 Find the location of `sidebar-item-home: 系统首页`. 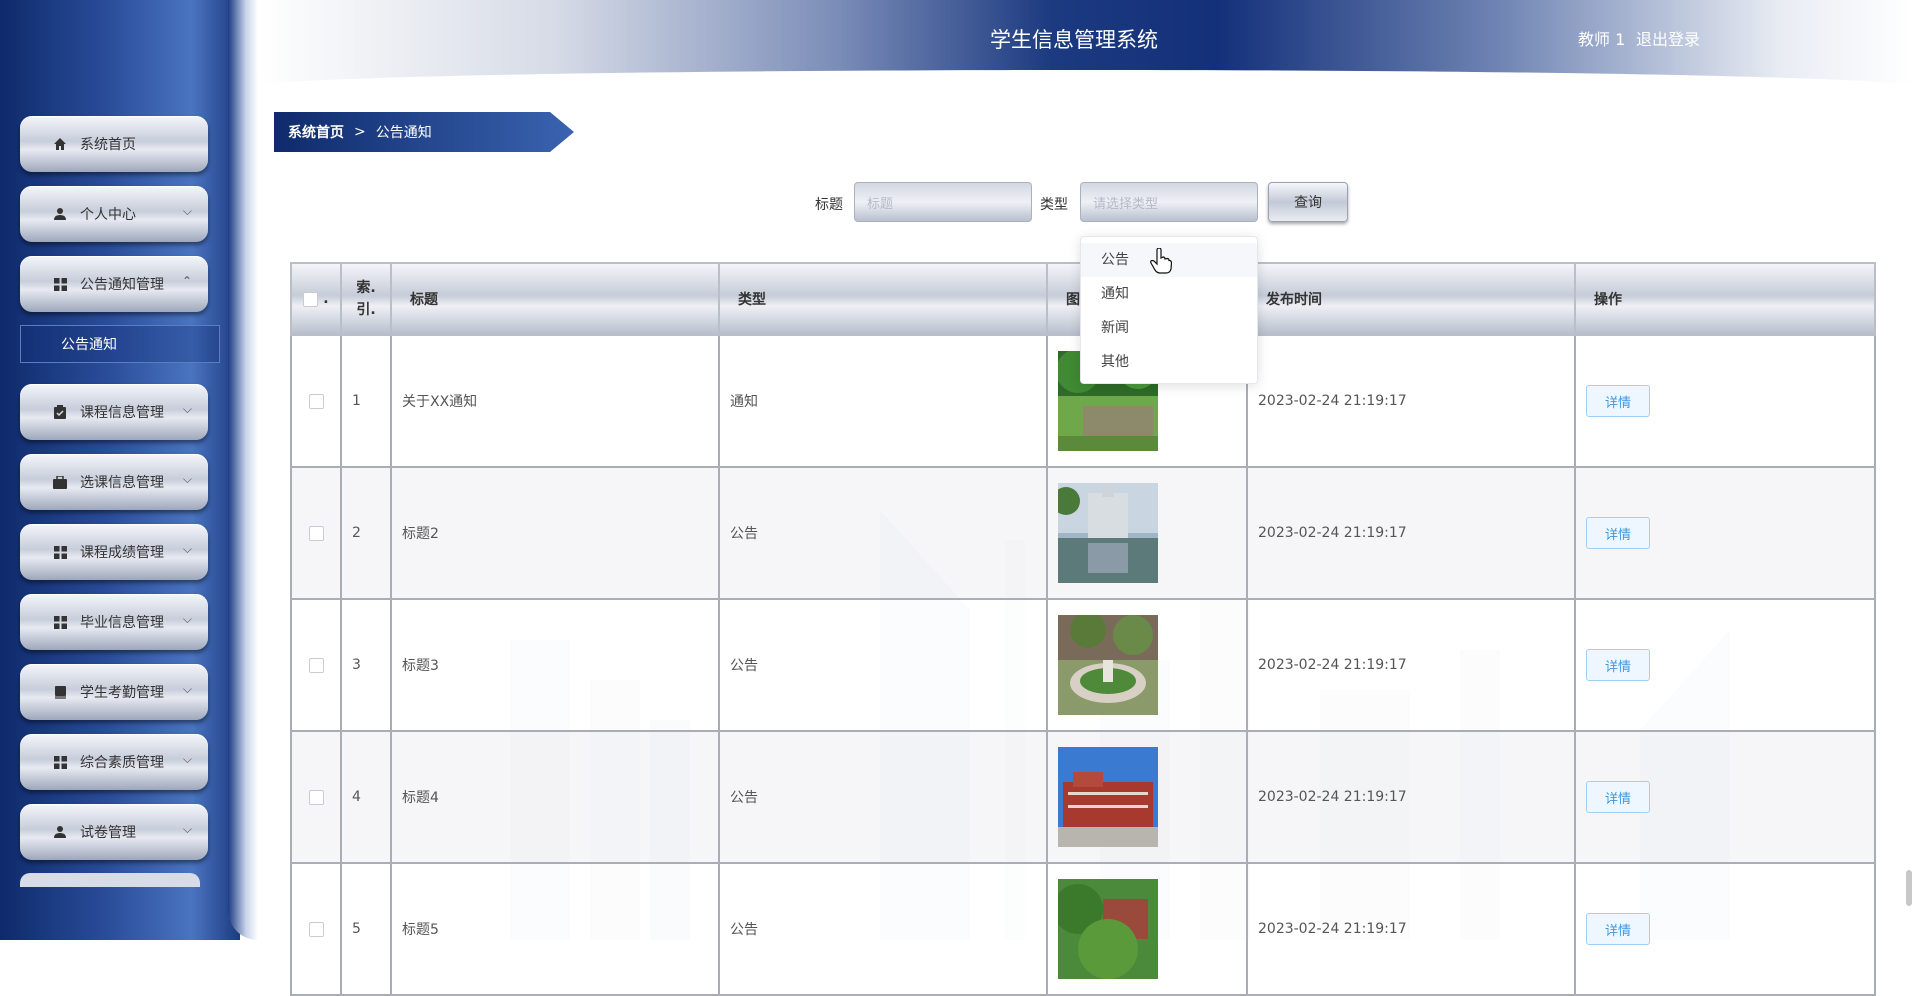

sidebar-item-home: 系统首页 is located at coordinates (114, 144).